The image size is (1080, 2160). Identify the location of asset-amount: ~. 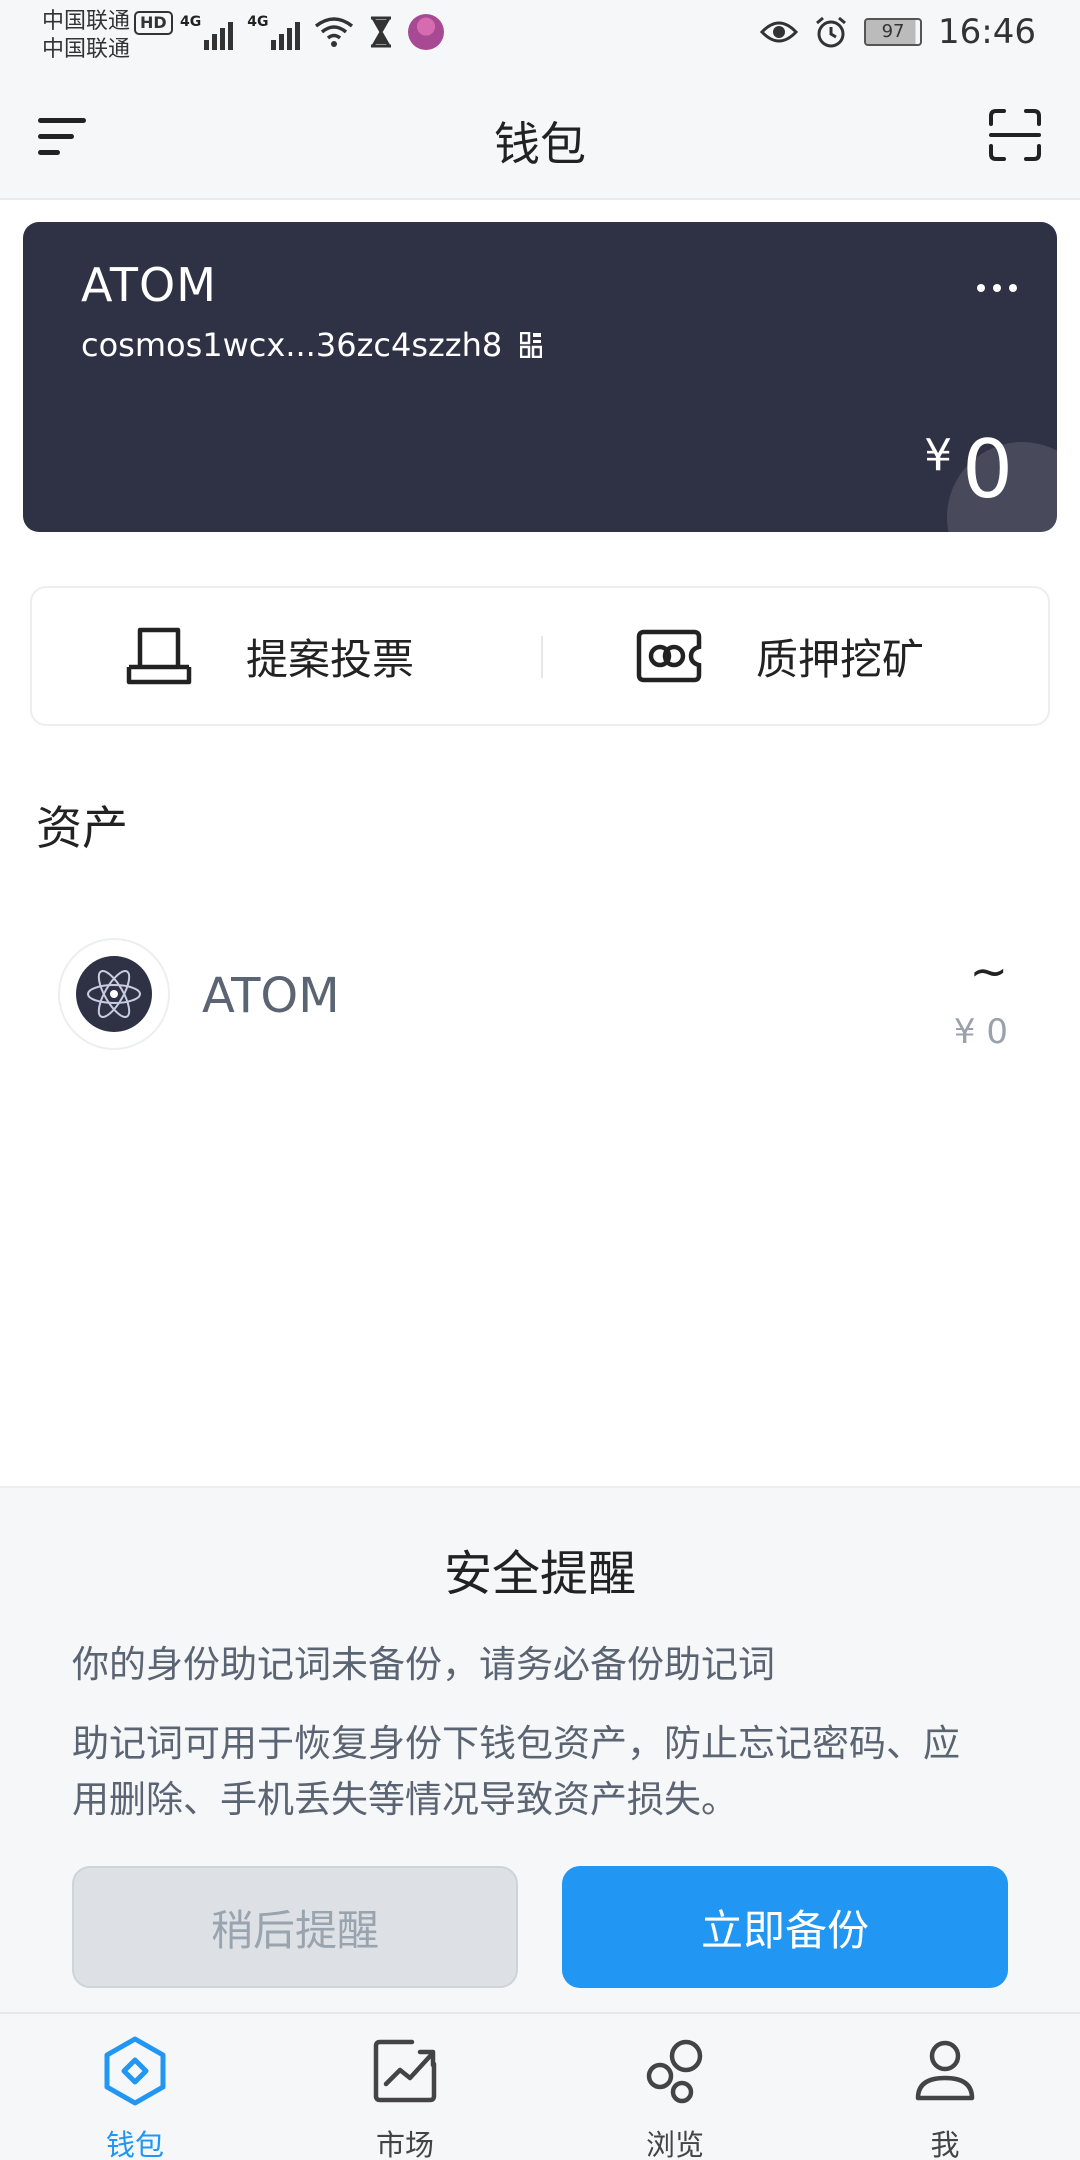
(988, 971).